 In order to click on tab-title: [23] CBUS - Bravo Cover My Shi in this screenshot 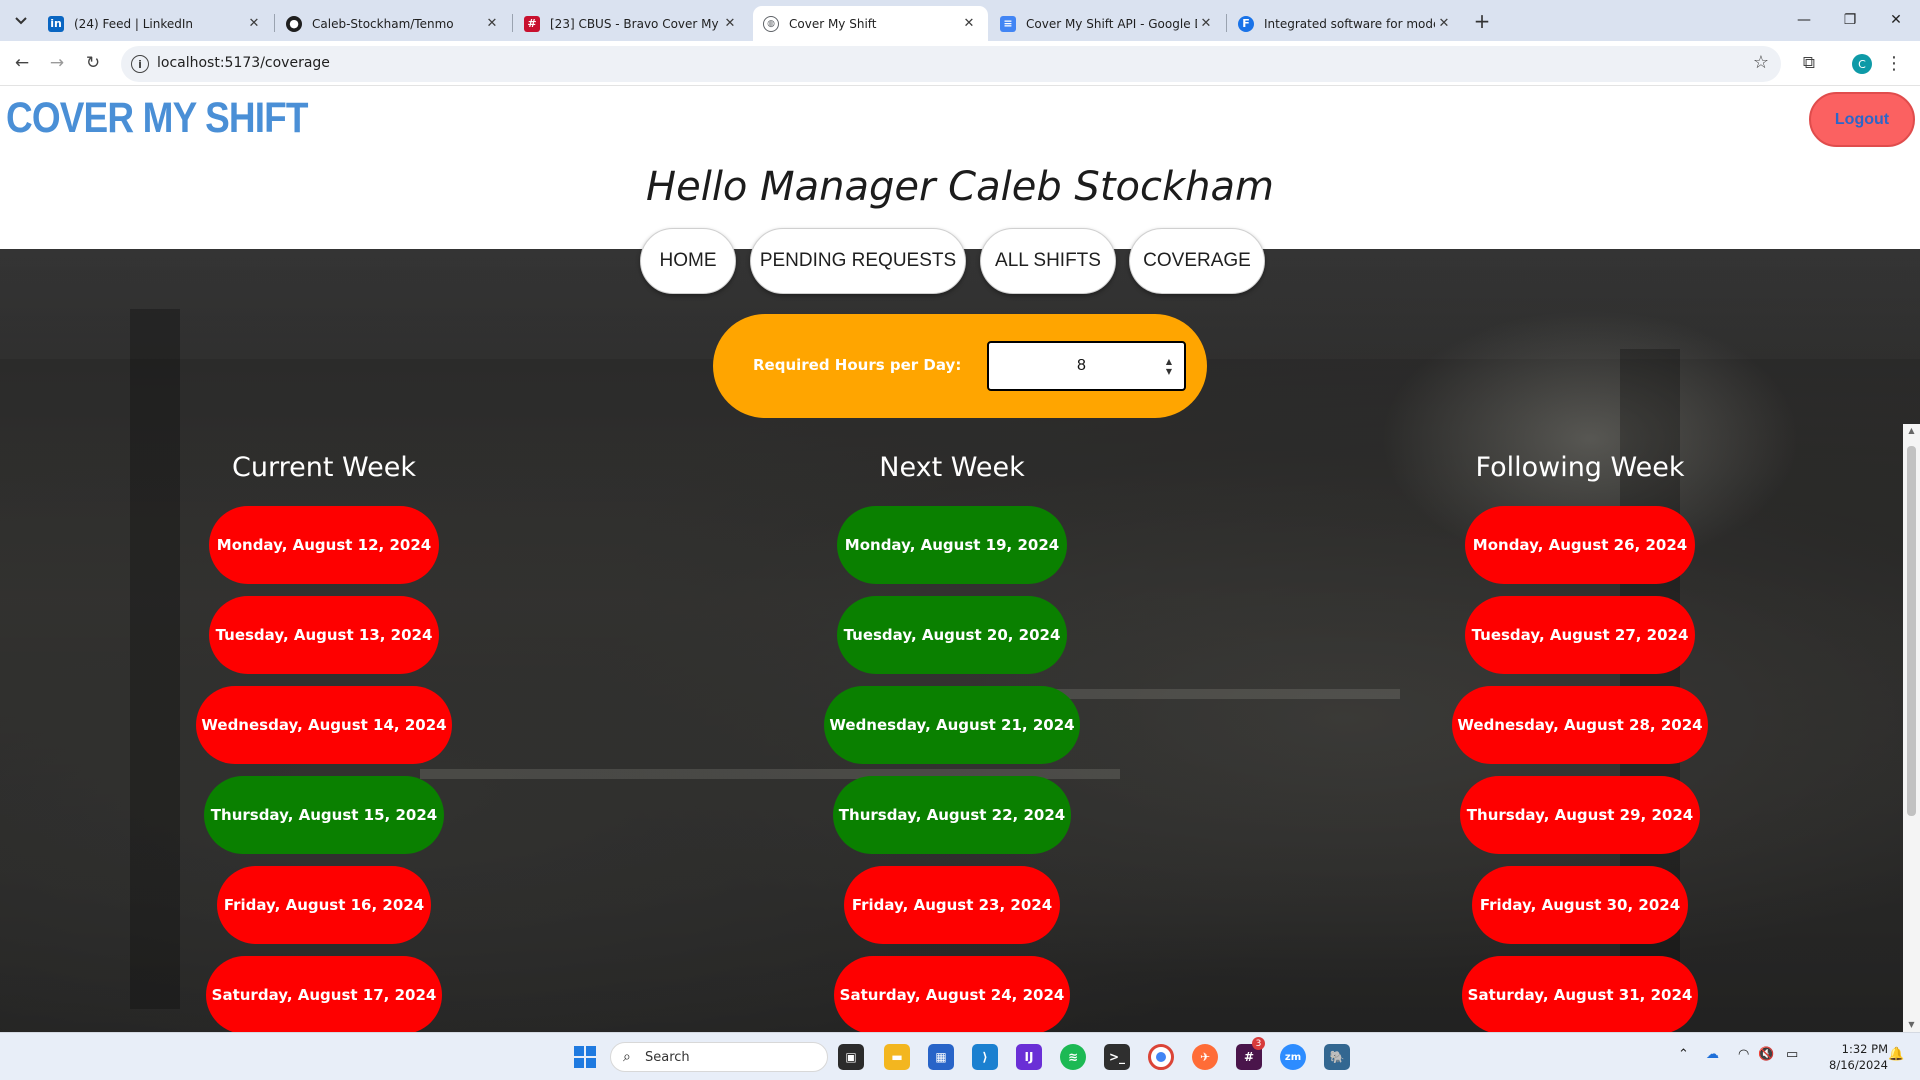, I will do `click(635, 23)`.